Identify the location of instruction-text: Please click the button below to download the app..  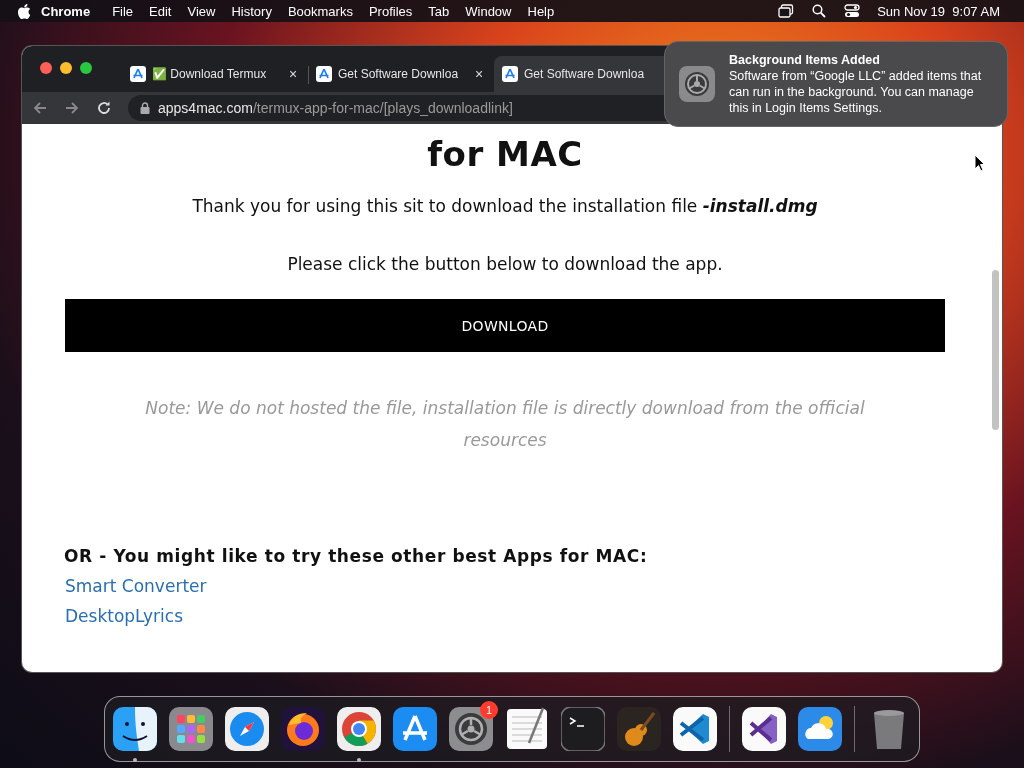
(505, 264).